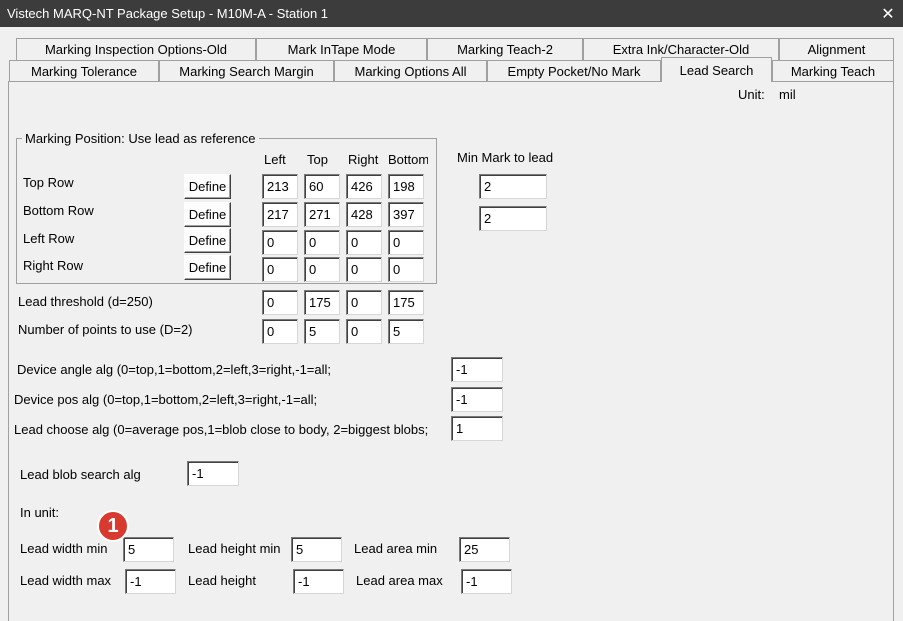  Describe the element at coordinates (396, 548) in the screenshot. I see `lead-area-min-label: Lead area min` at that location.